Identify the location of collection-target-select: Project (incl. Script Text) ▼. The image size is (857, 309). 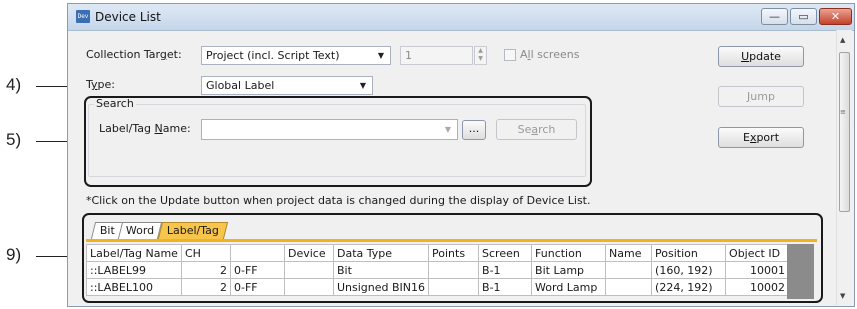
(296, 55).